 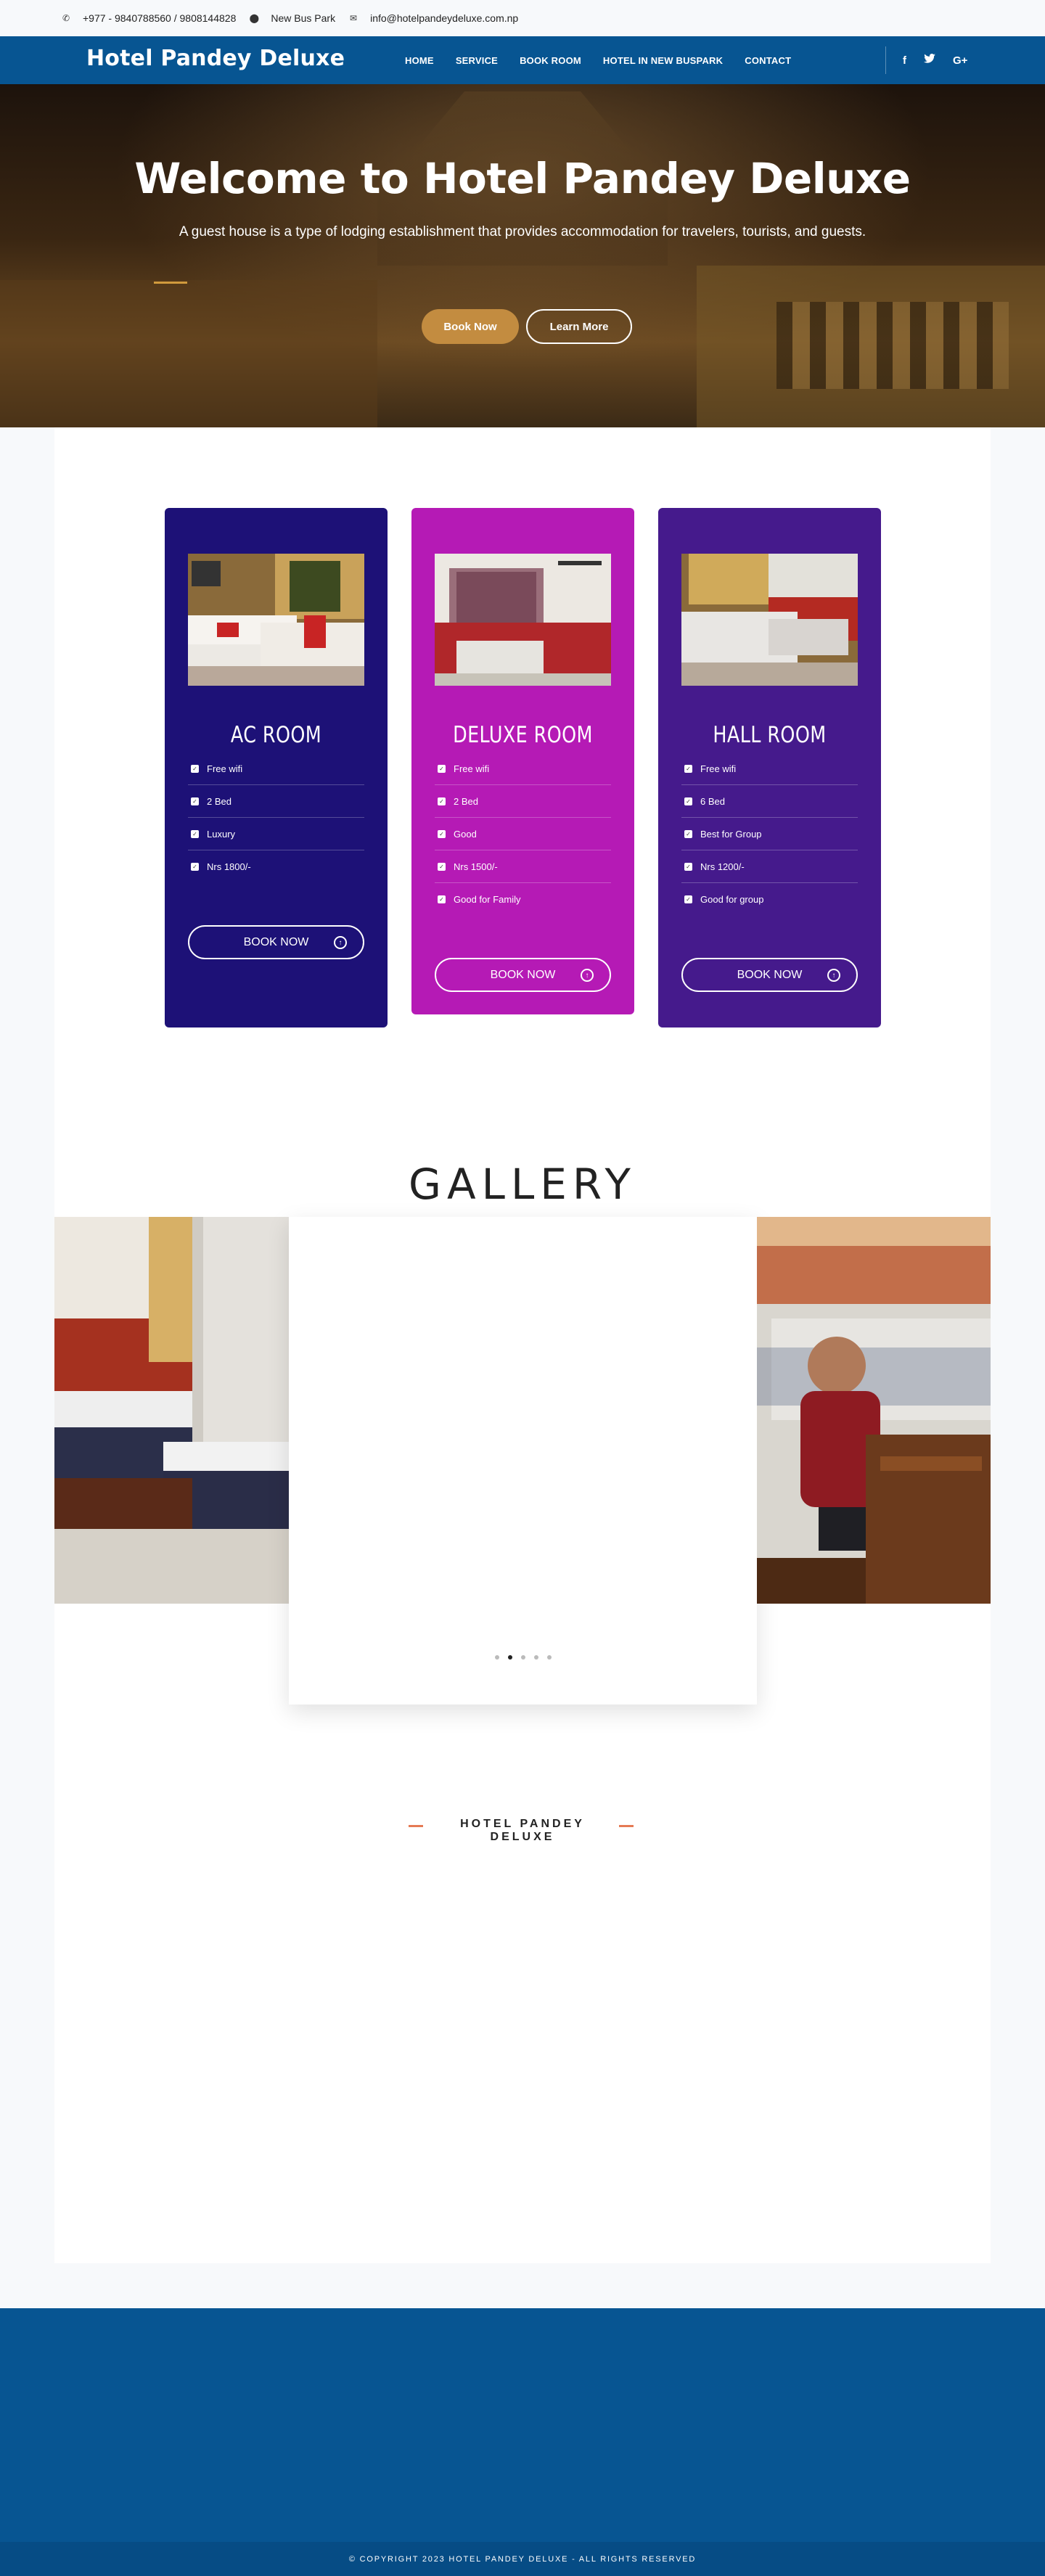 I want to click on hero-book-now-button: Book Now, so click(x=470, y=326).